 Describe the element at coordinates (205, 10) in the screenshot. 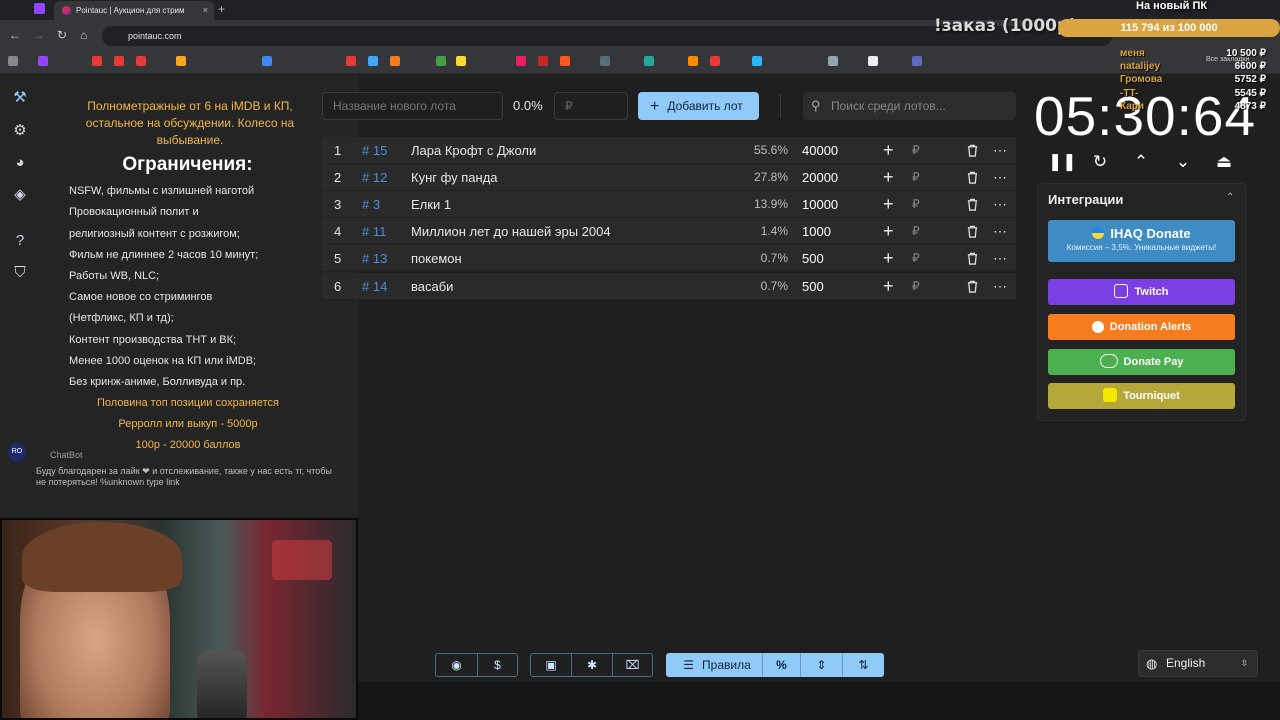

I see `tab-close-icon: ×` at that location.